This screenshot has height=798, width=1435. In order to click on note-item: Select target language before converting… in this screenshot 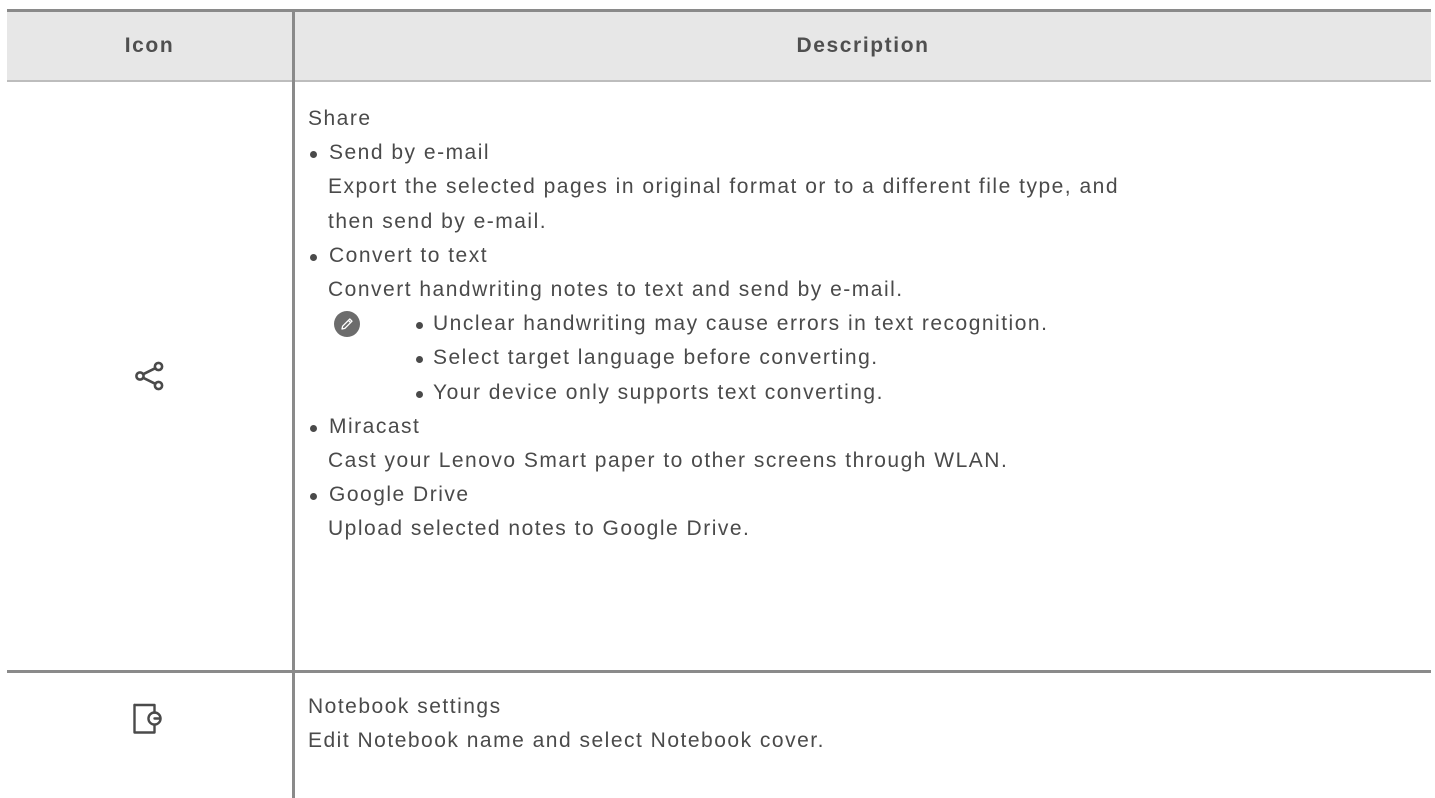, I will do `click(863, 358)`.